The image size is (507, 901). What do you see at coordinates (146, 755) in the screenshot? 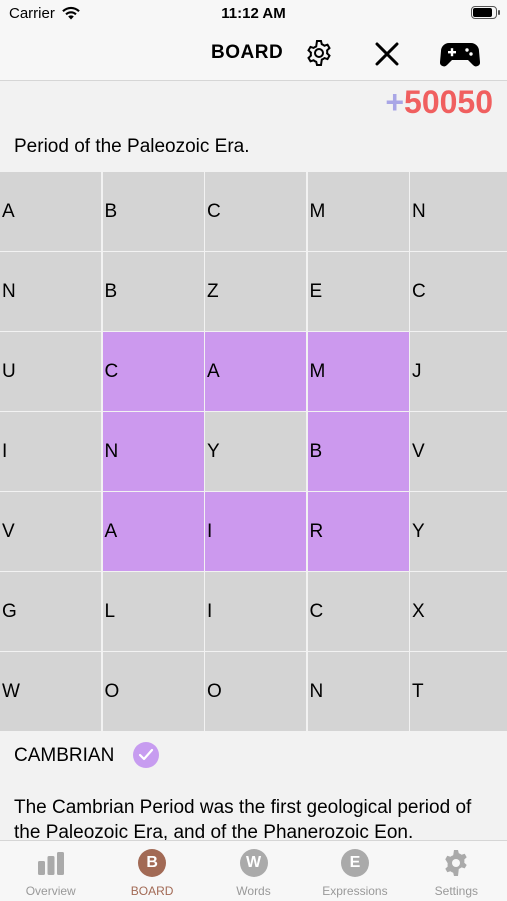
I see `checkmark-icon` at bounding box center [146, 755].